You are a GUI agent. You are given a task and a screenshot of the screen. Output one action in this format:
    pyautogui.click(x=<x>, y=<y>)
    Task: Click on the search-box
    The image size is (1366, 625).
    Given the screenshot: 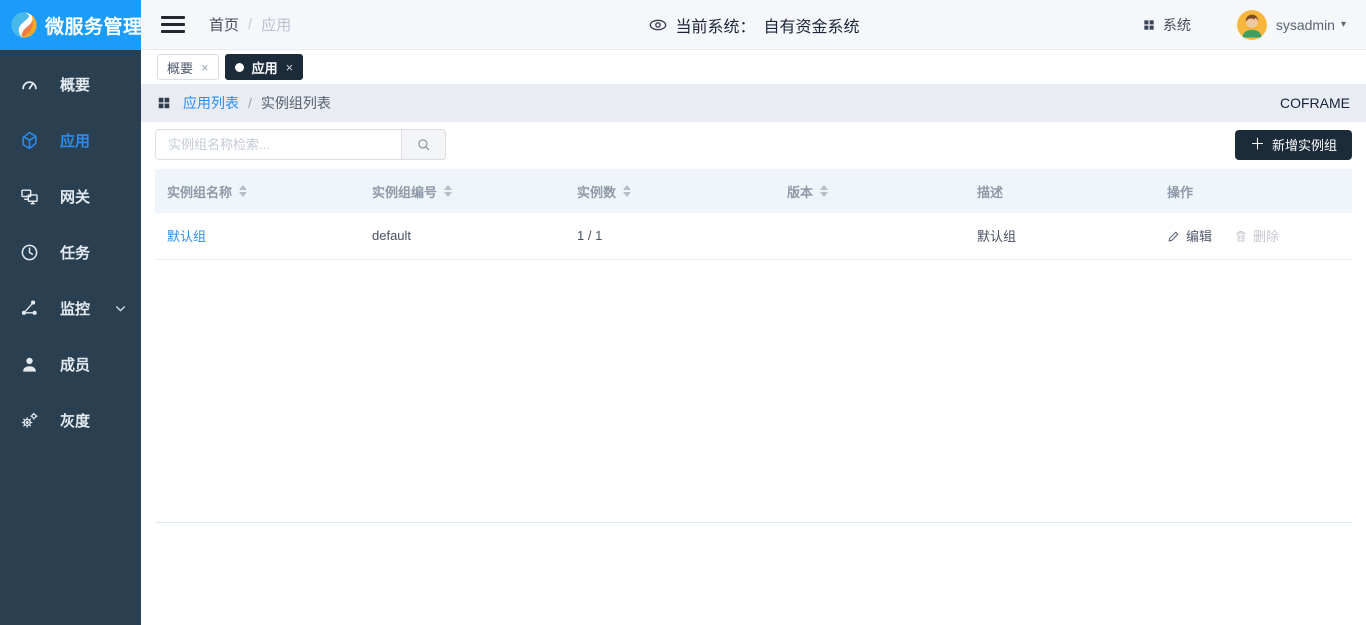 What is the action you would take?
    pyautogui.click(x=300, y=144)
    